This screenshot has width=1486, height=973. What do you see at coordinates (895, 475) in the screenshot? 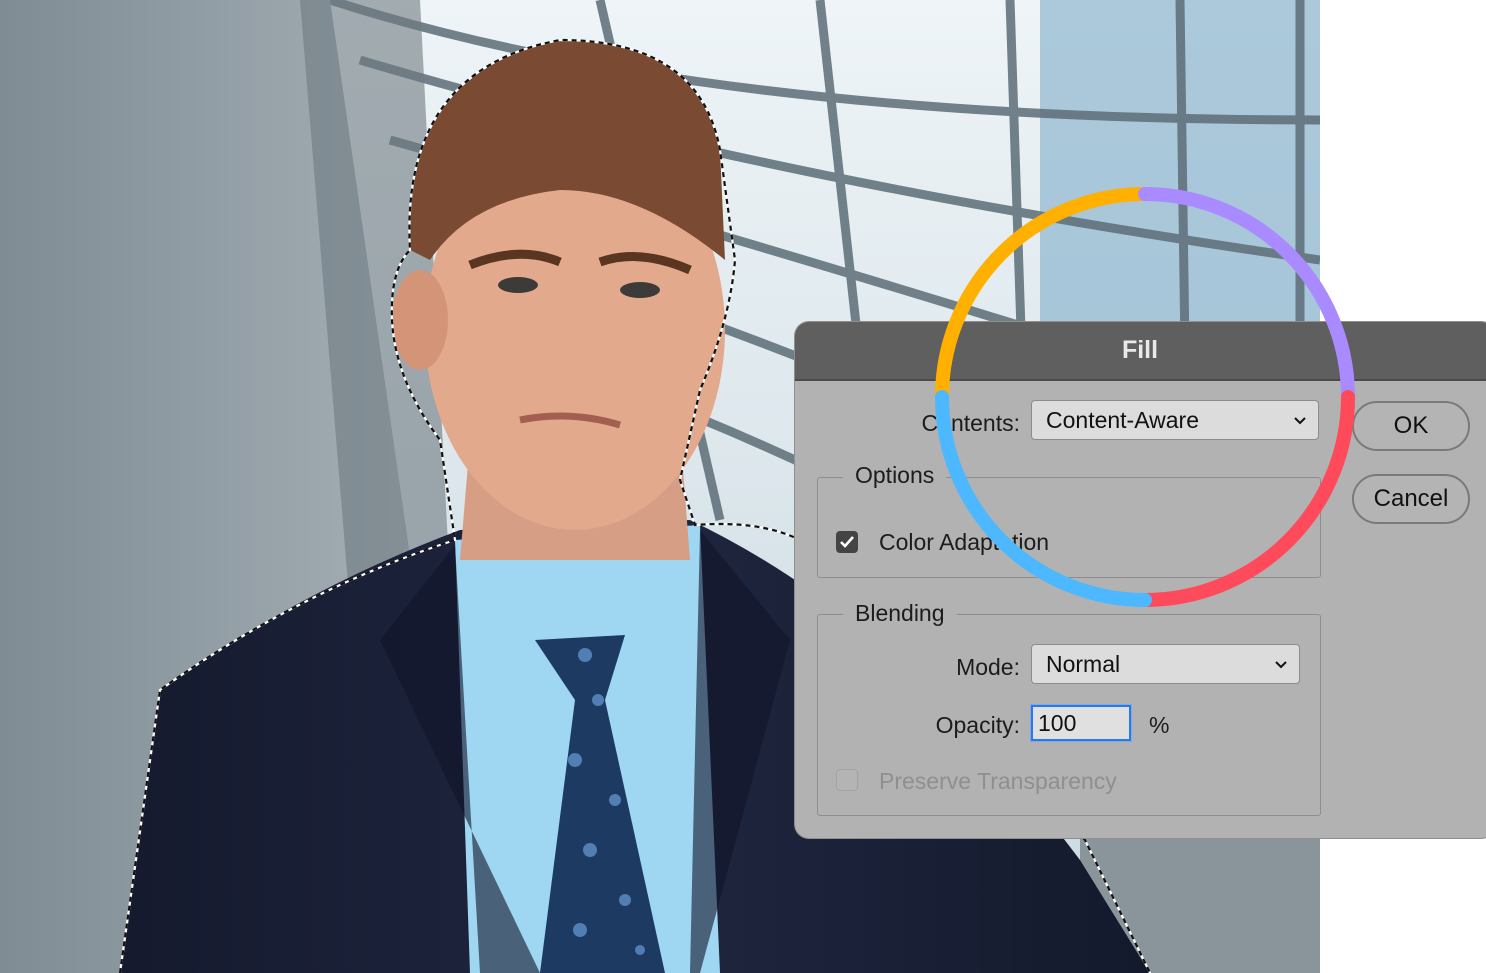
I see `options-group-title: Options` at bounding box center [895, 475].